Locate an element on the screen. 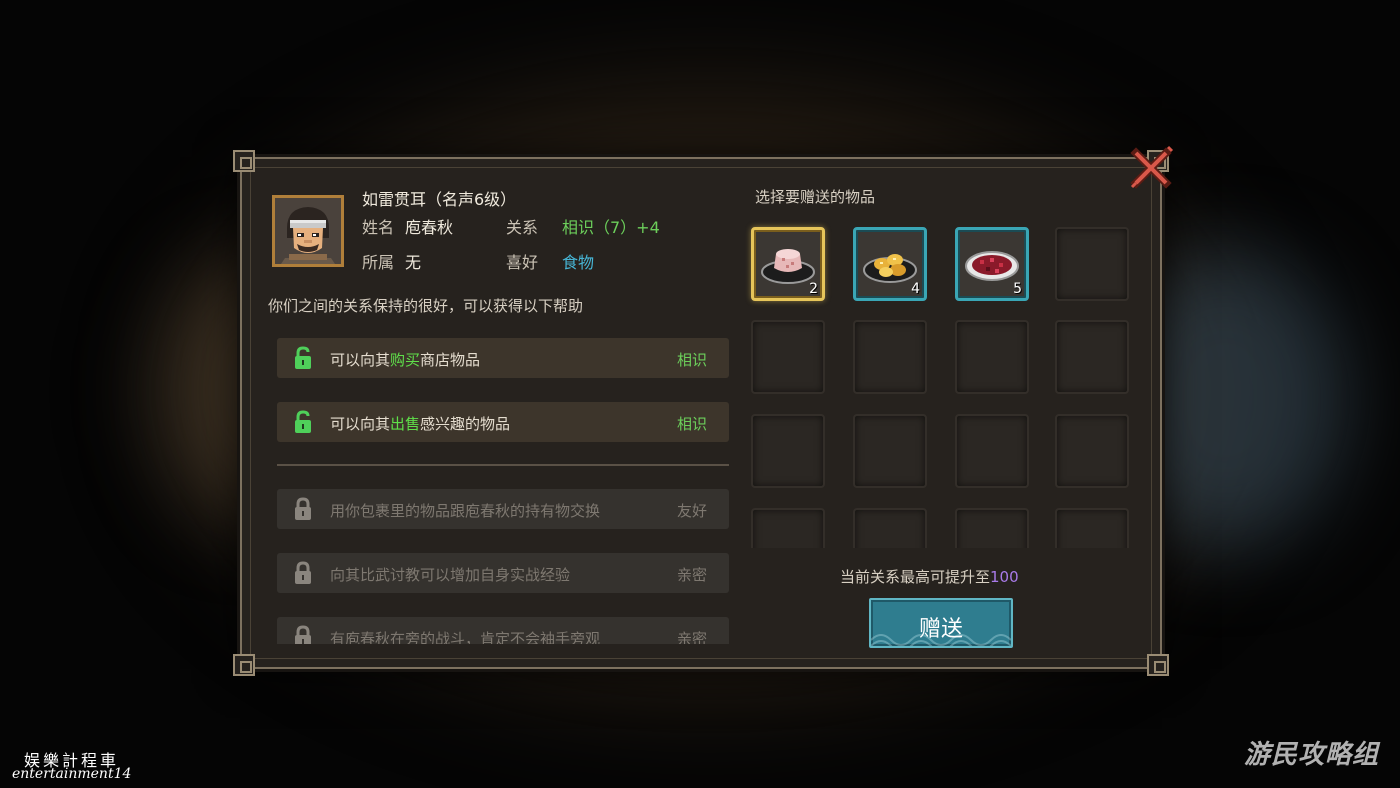 Image resolution: width=1400 pixels, height=788 pixels. section-divider is located at coordinates (503, 465).